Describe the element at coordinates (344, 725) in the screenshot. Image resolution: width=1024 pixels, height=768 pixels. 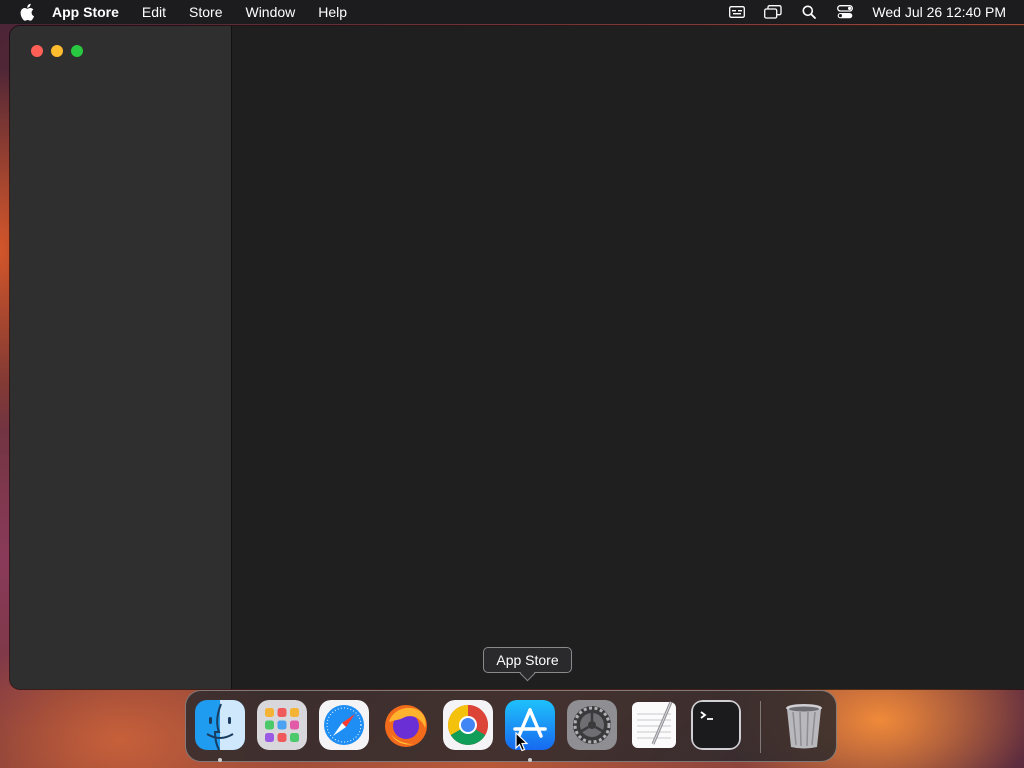
I see `safari-icon` at that location.